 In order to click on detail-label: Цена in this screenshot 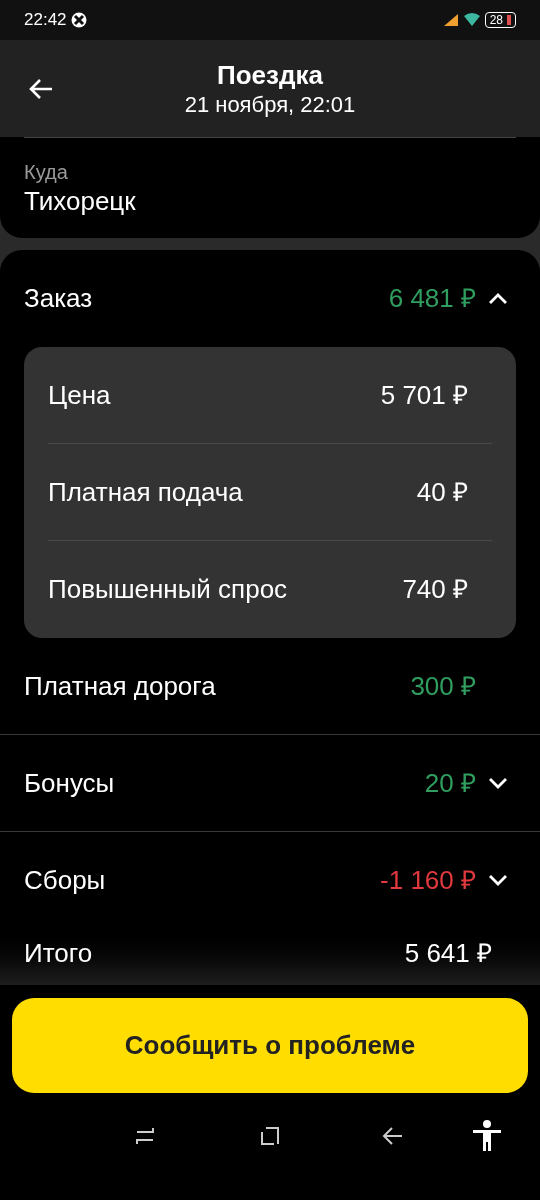, I will do `click(79, 395)`.